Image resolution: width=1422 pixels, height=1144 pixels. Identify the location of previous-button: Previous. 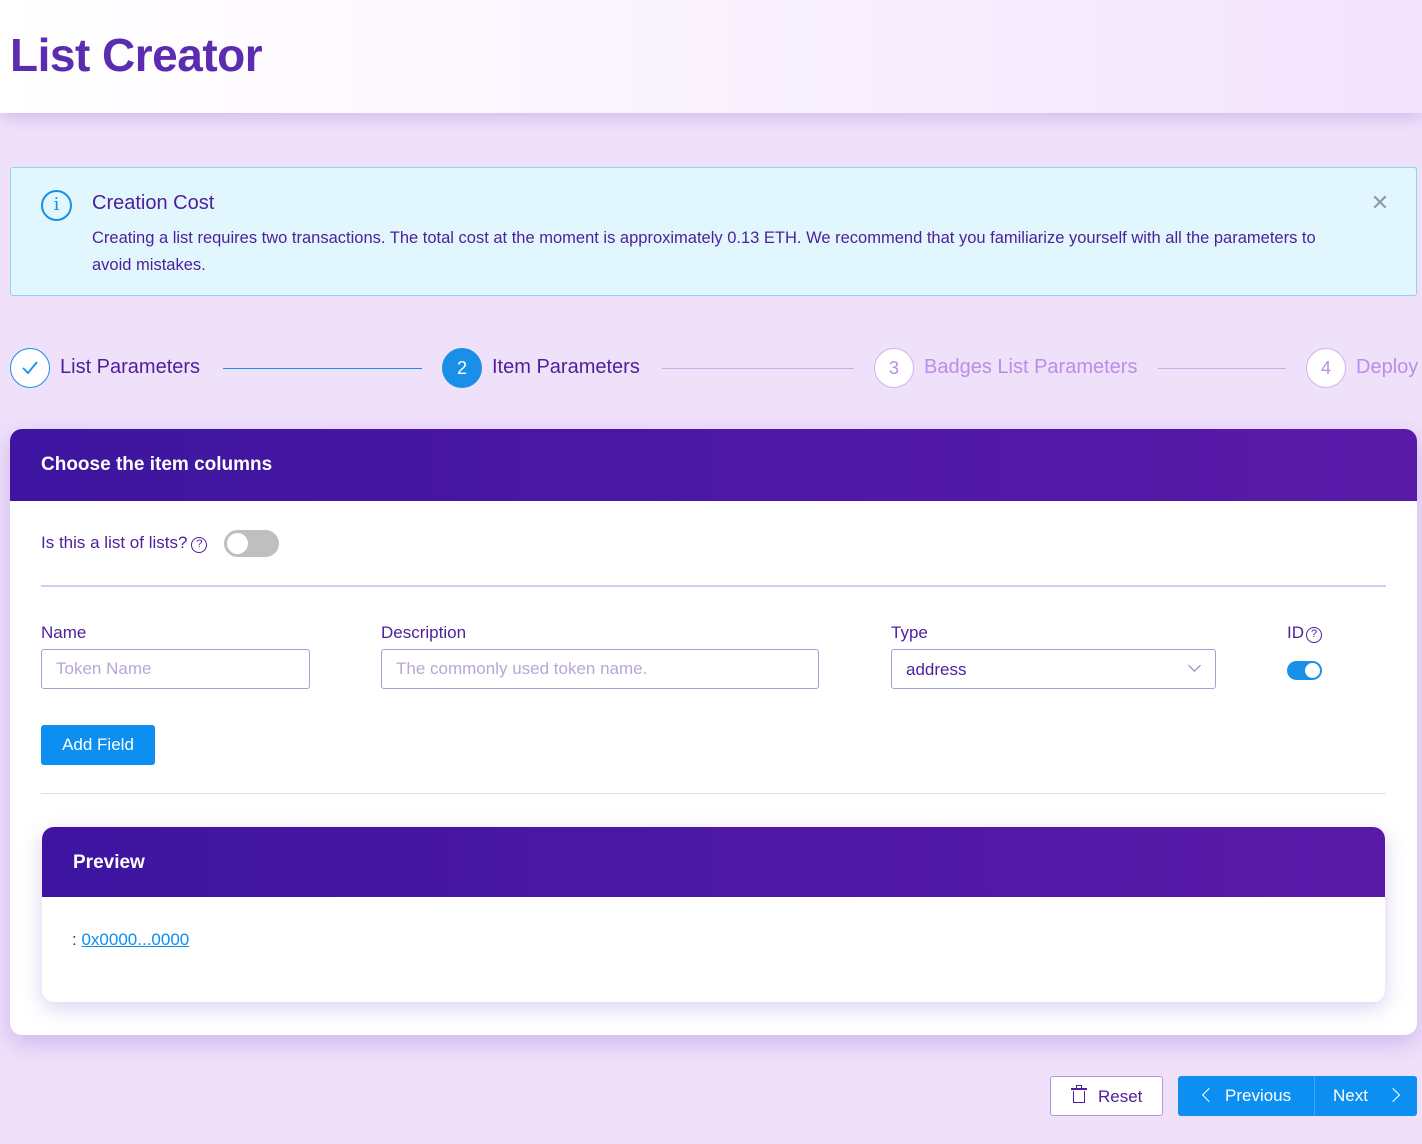
(1246, 1096).